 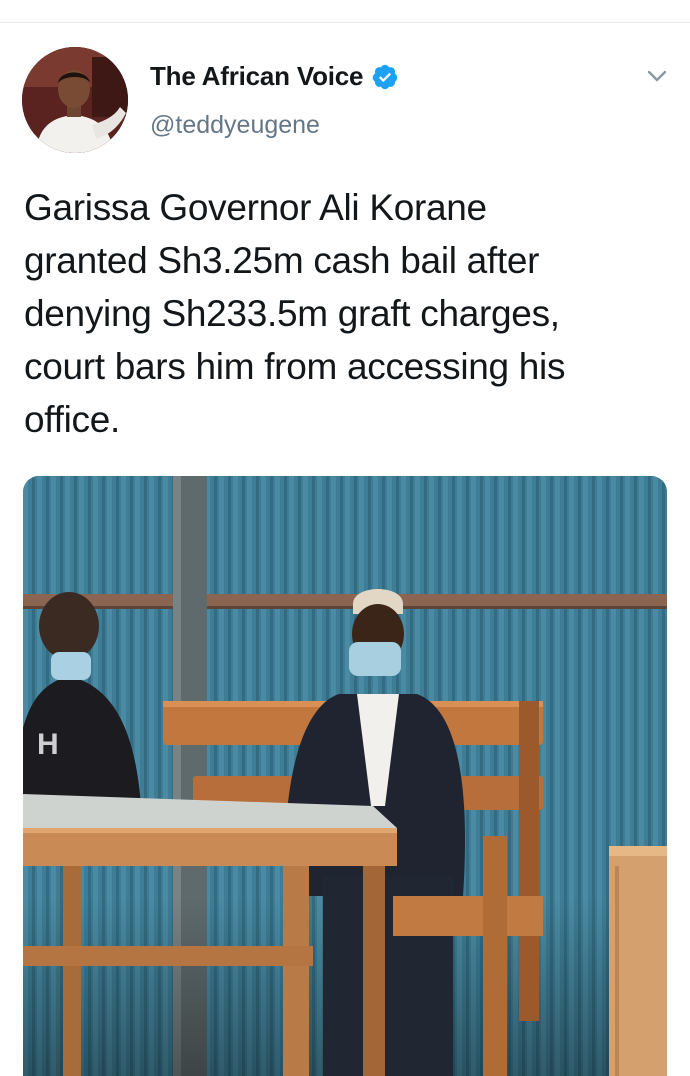 What do you see at coordinates (48, 744) in the screenshot?
I see `shirt-logo: H` at bounding box center [48, 744].